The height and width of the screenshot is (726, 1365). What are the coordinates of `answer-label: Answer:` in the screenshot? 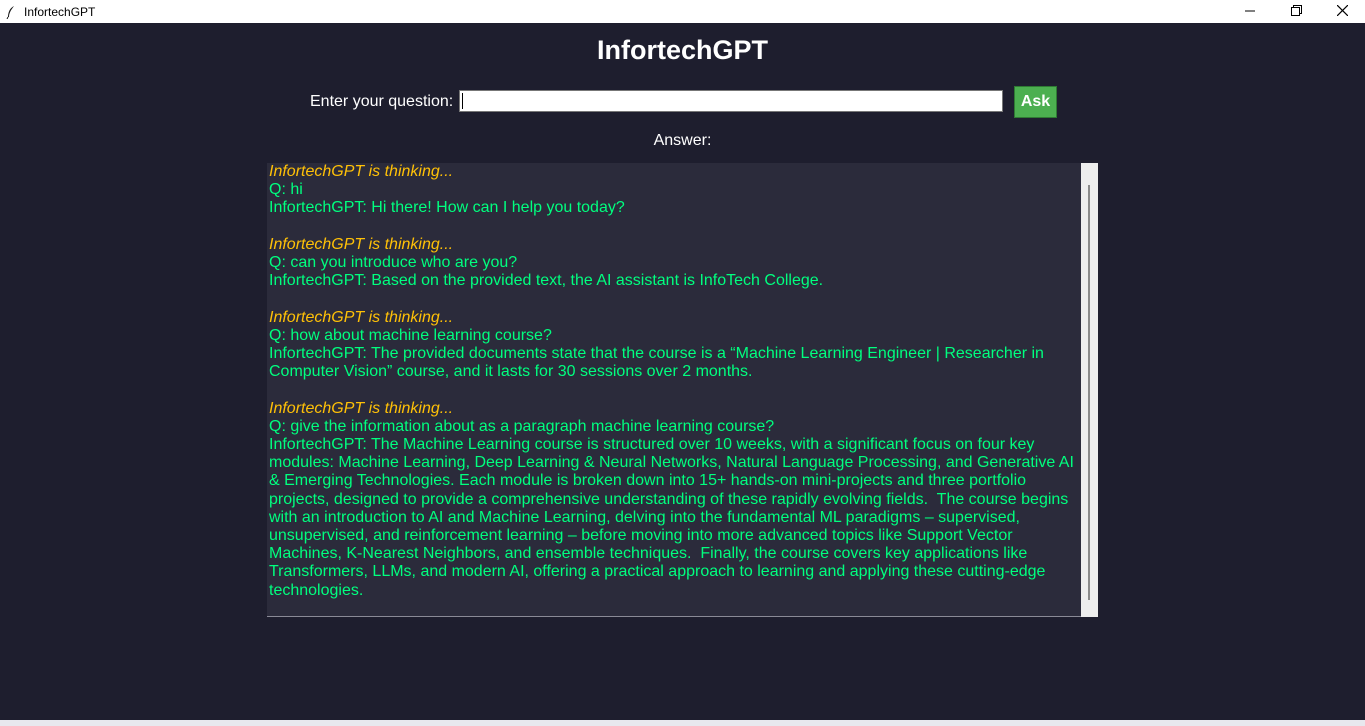 It's located at (682, 140).